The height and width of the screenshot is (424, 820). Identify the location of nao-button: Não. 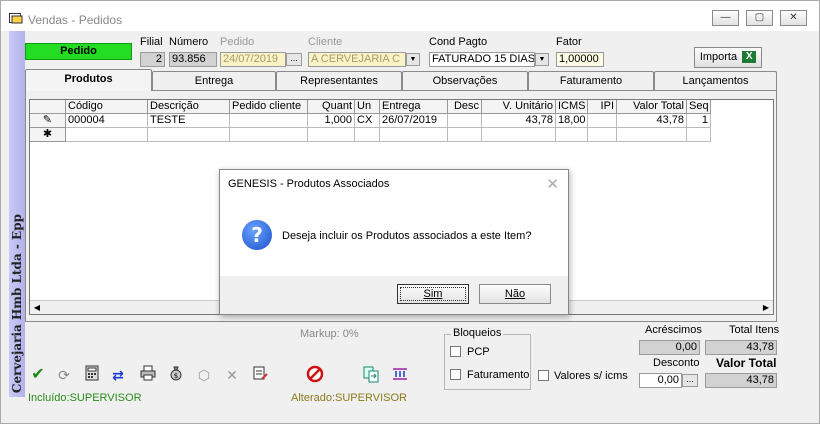
(515, 294).